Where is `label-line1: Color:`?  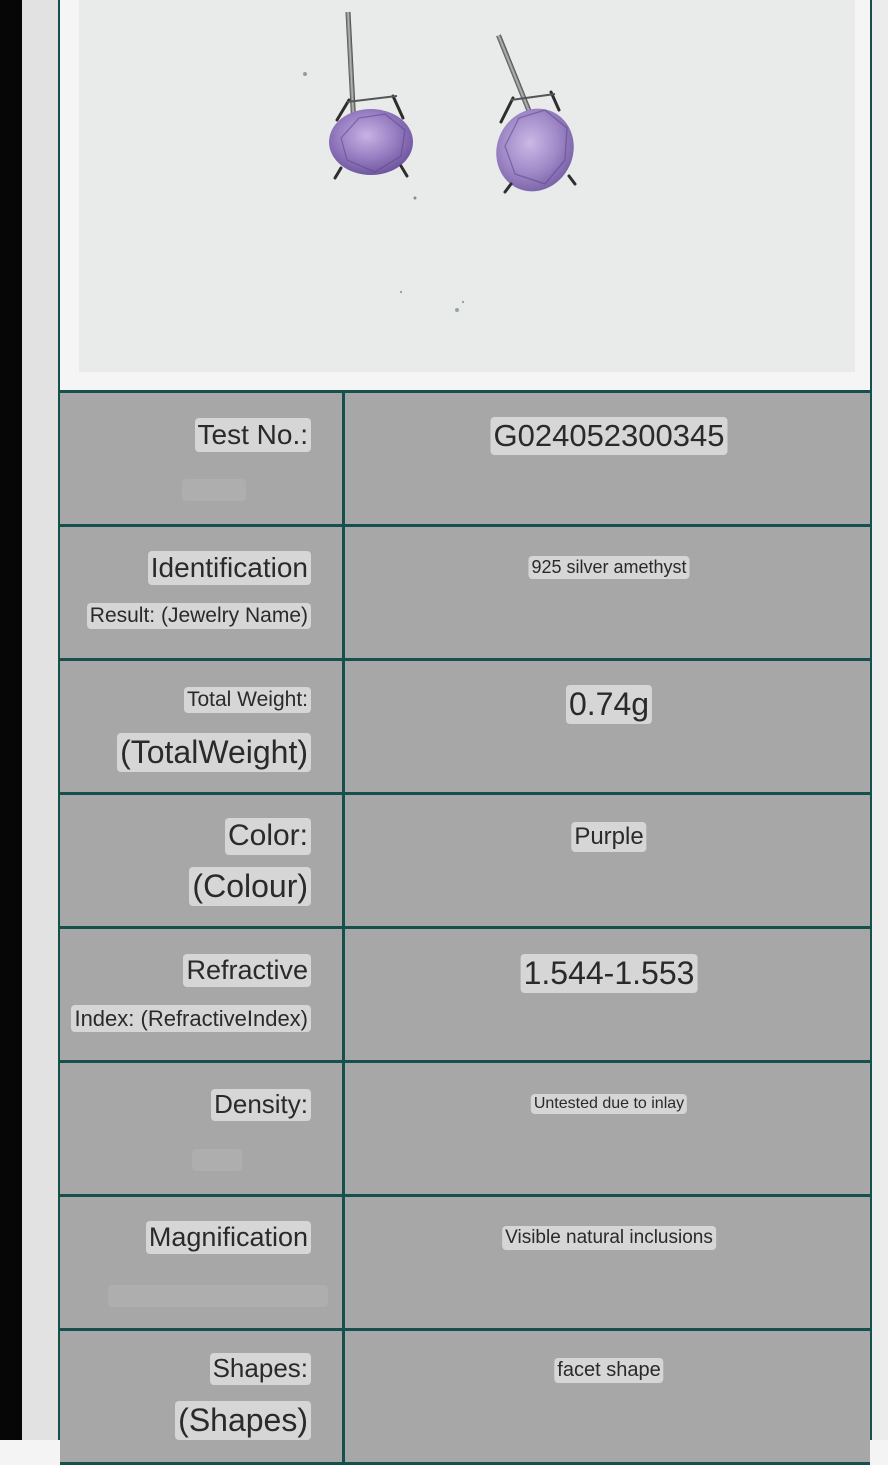 label-line1: Color: is located at coordinates (267, 836).